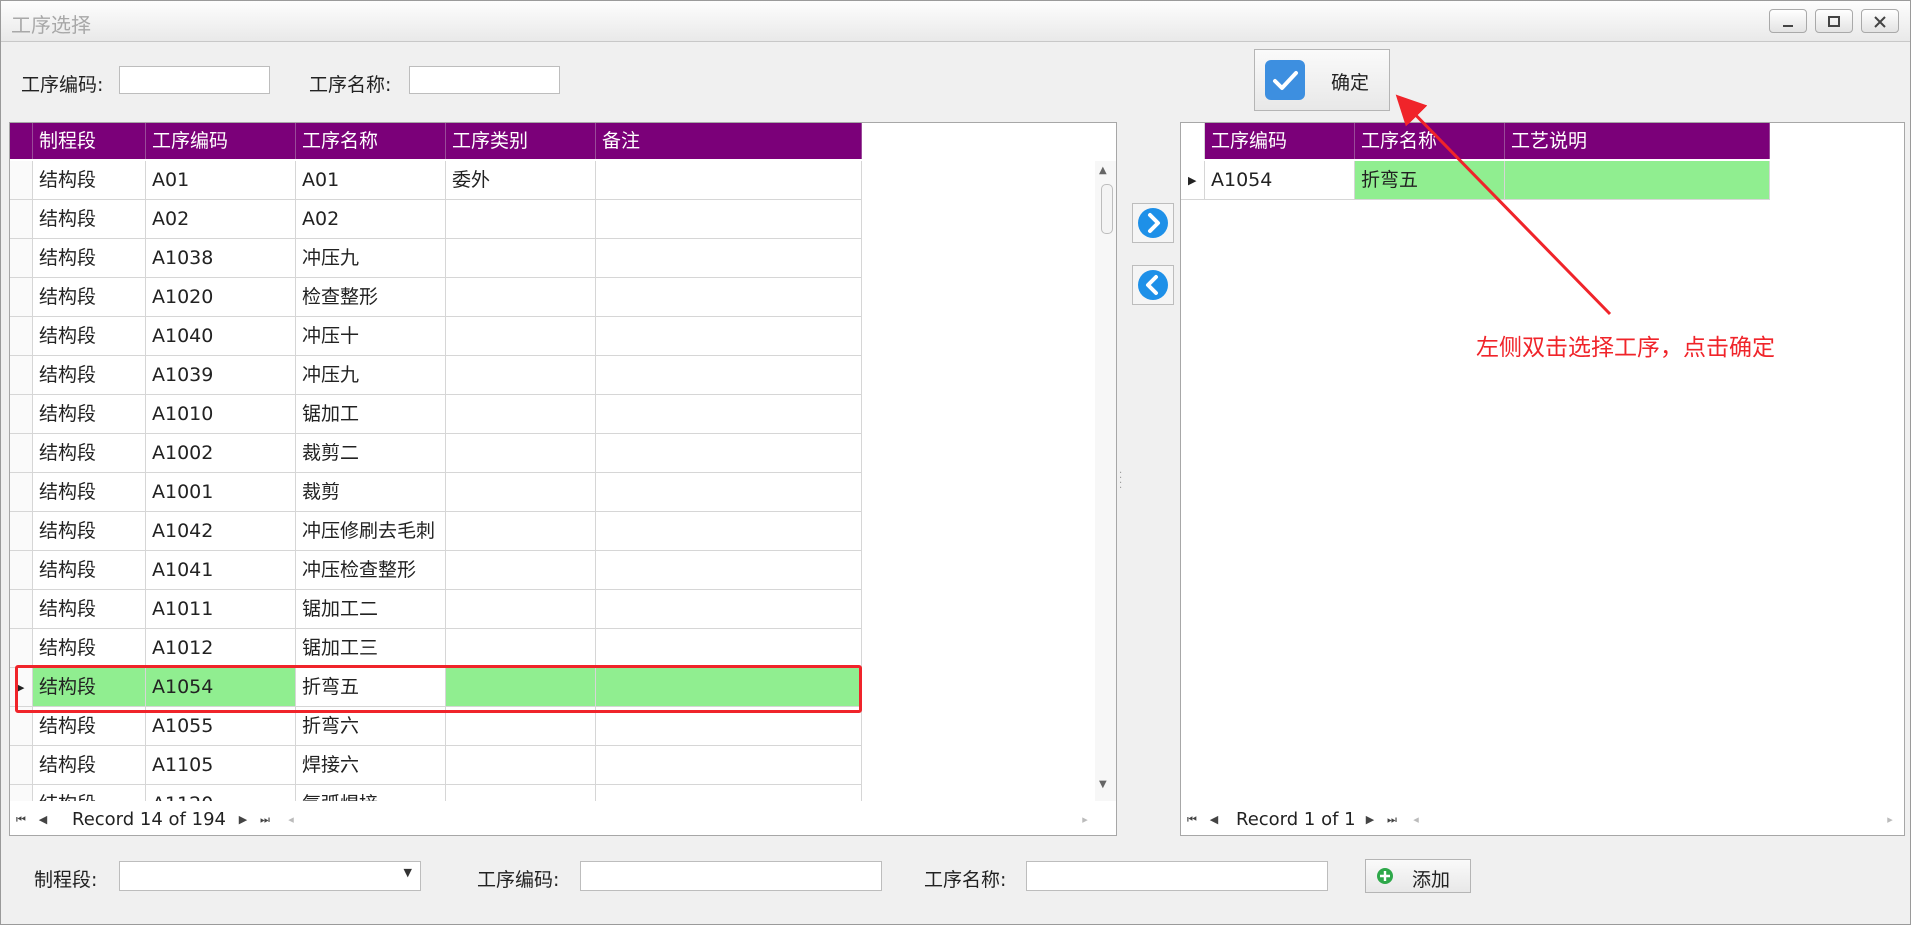 The width and height of the screenshot is (1911, 925). What do you see at coordinates (270, 876) in the screenshot?
I see `stage-select: ▼` at bounding box center [270, 876].